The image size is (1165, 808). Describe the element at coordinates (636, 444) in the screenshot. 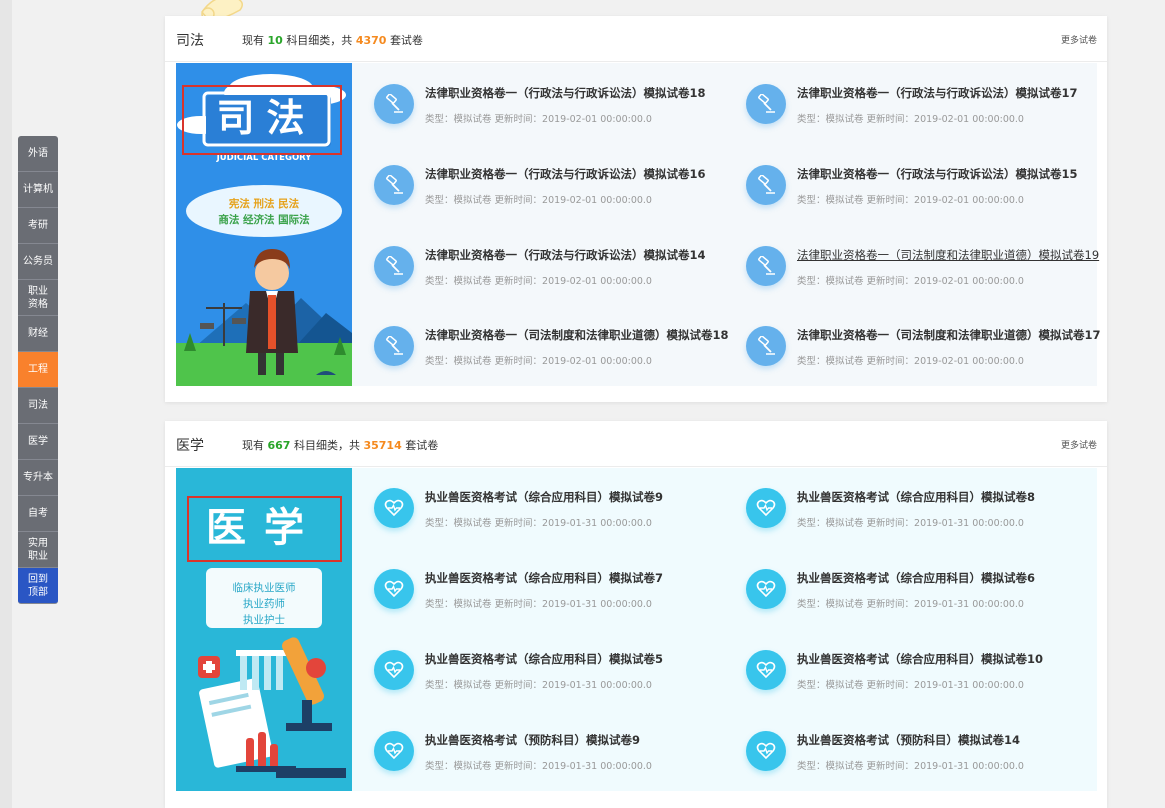

I see `section-header: 医学 现有 667 科目细类，共 35714 套试卷 更多试卷` at that location.